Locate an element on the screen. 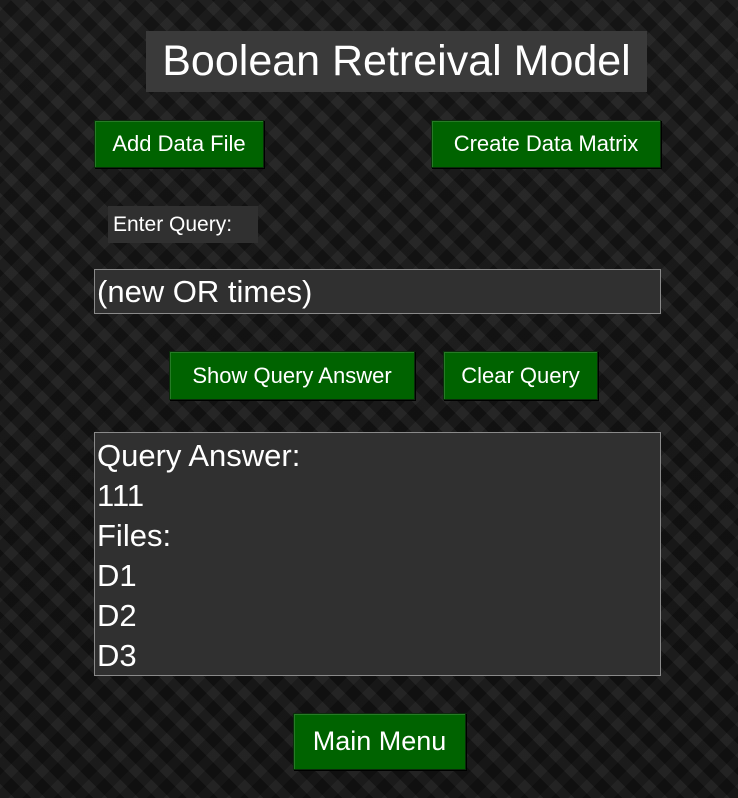 The height and width of the screenshot is (798, 738). add-data-file-button: Add Data File is located at coordinates (179, 144).